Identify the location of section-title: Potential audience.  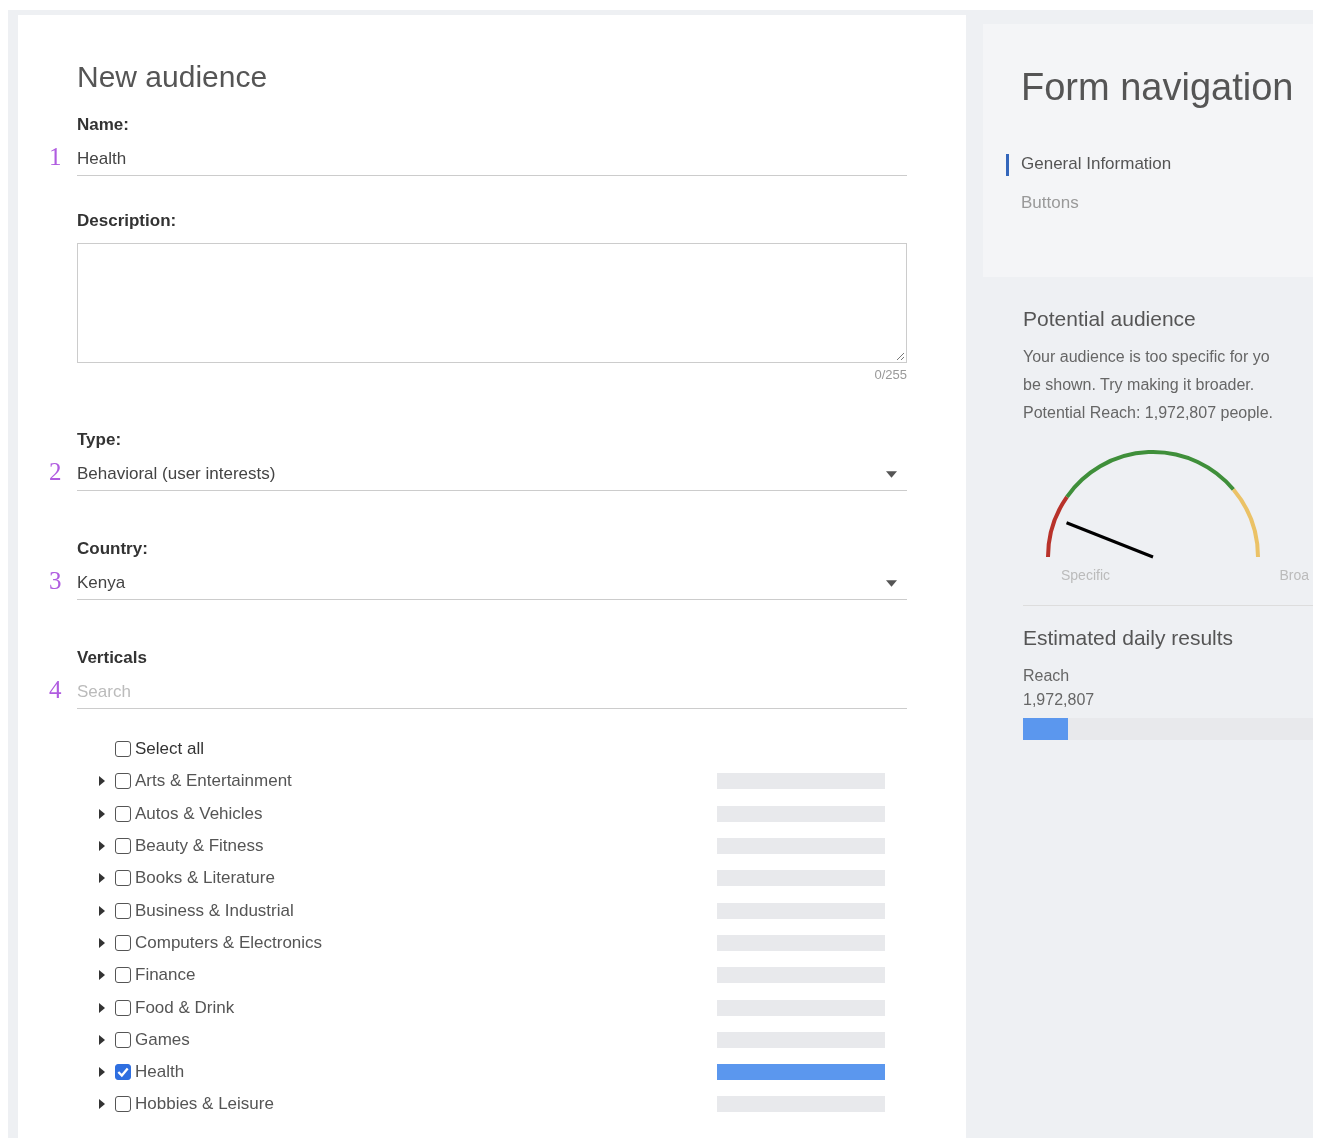
(1110, 319).